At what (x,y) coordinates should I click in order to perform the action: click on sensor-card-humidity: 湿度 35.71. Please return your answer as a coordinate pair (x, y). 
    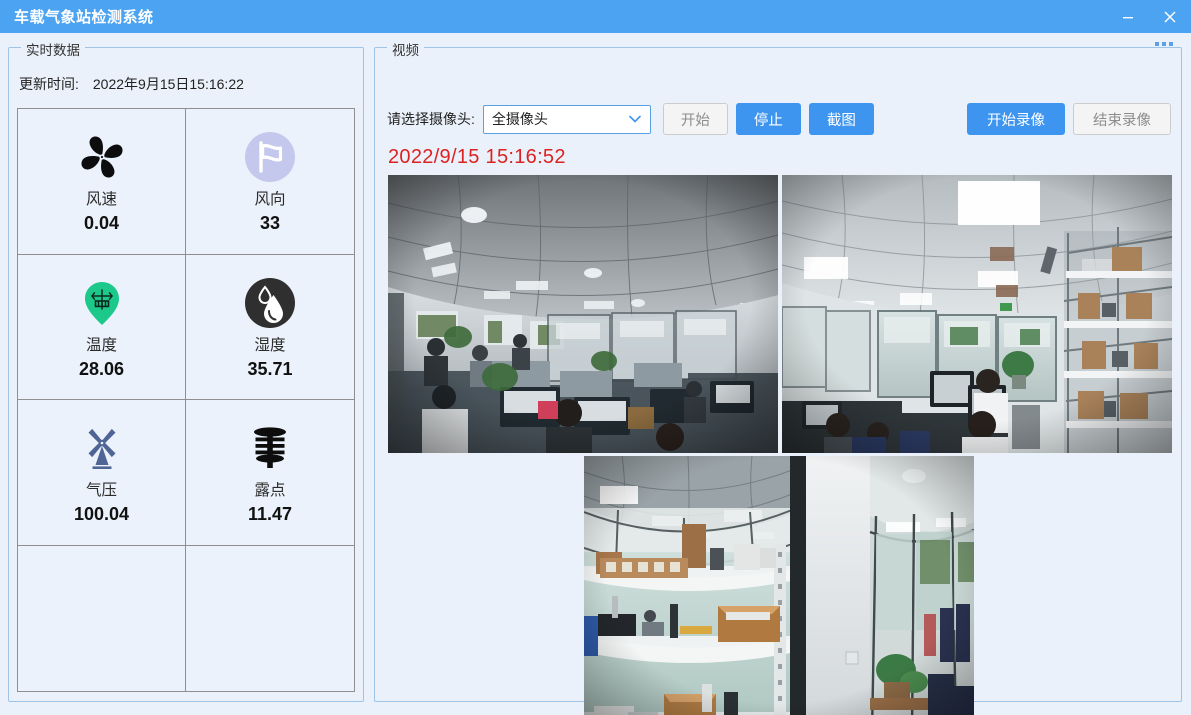
    Looking at the image, I should click on (270, 327).